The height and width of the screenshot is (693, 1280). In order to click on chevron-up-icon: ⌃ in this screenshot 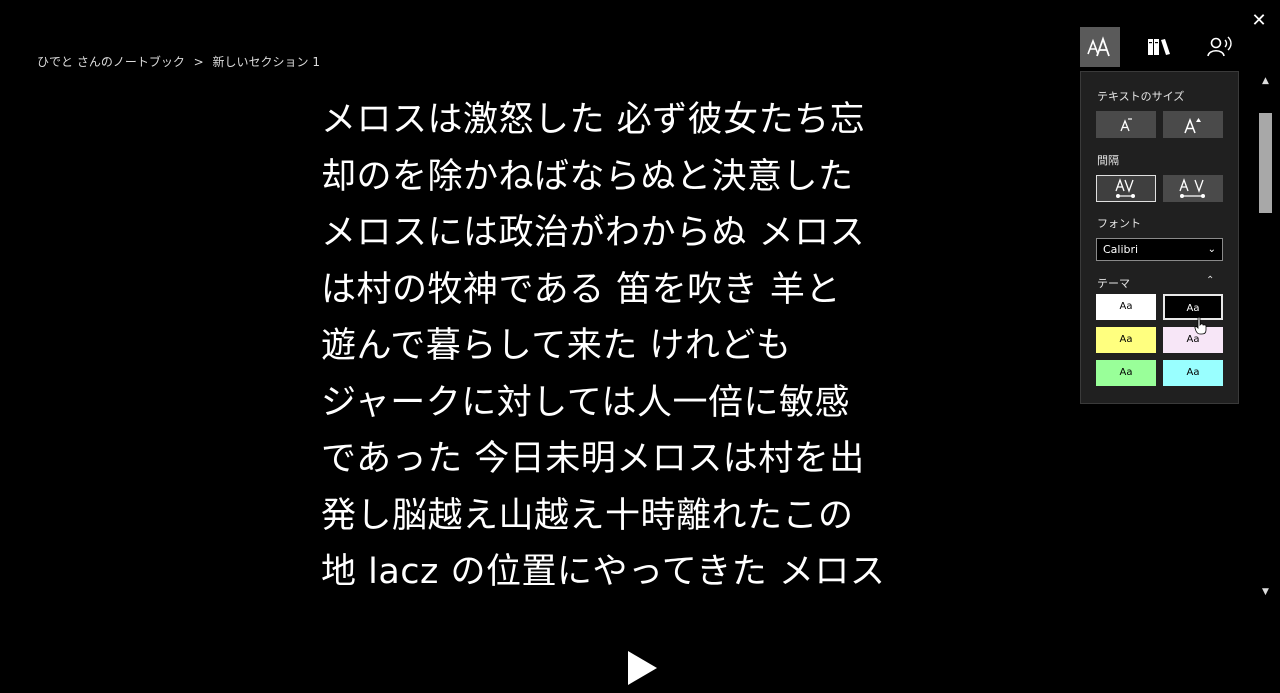, I will do `click(1210, 280)`.